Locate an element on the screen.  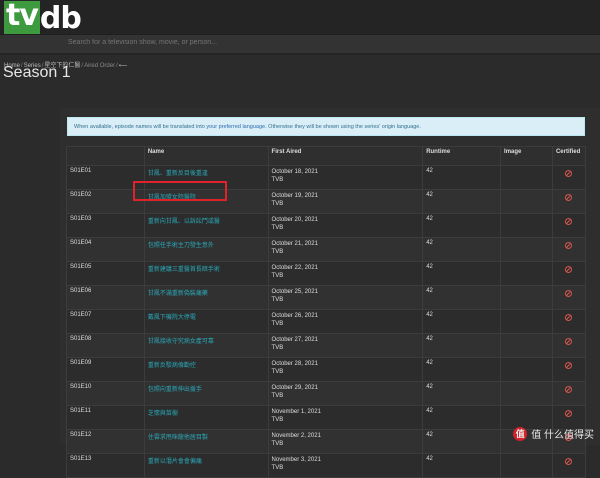
table-row: S01E08 甘鳳接收守究病女產可靠 October 27, 2021 TVB 42 is located at coordinates (326, 345).